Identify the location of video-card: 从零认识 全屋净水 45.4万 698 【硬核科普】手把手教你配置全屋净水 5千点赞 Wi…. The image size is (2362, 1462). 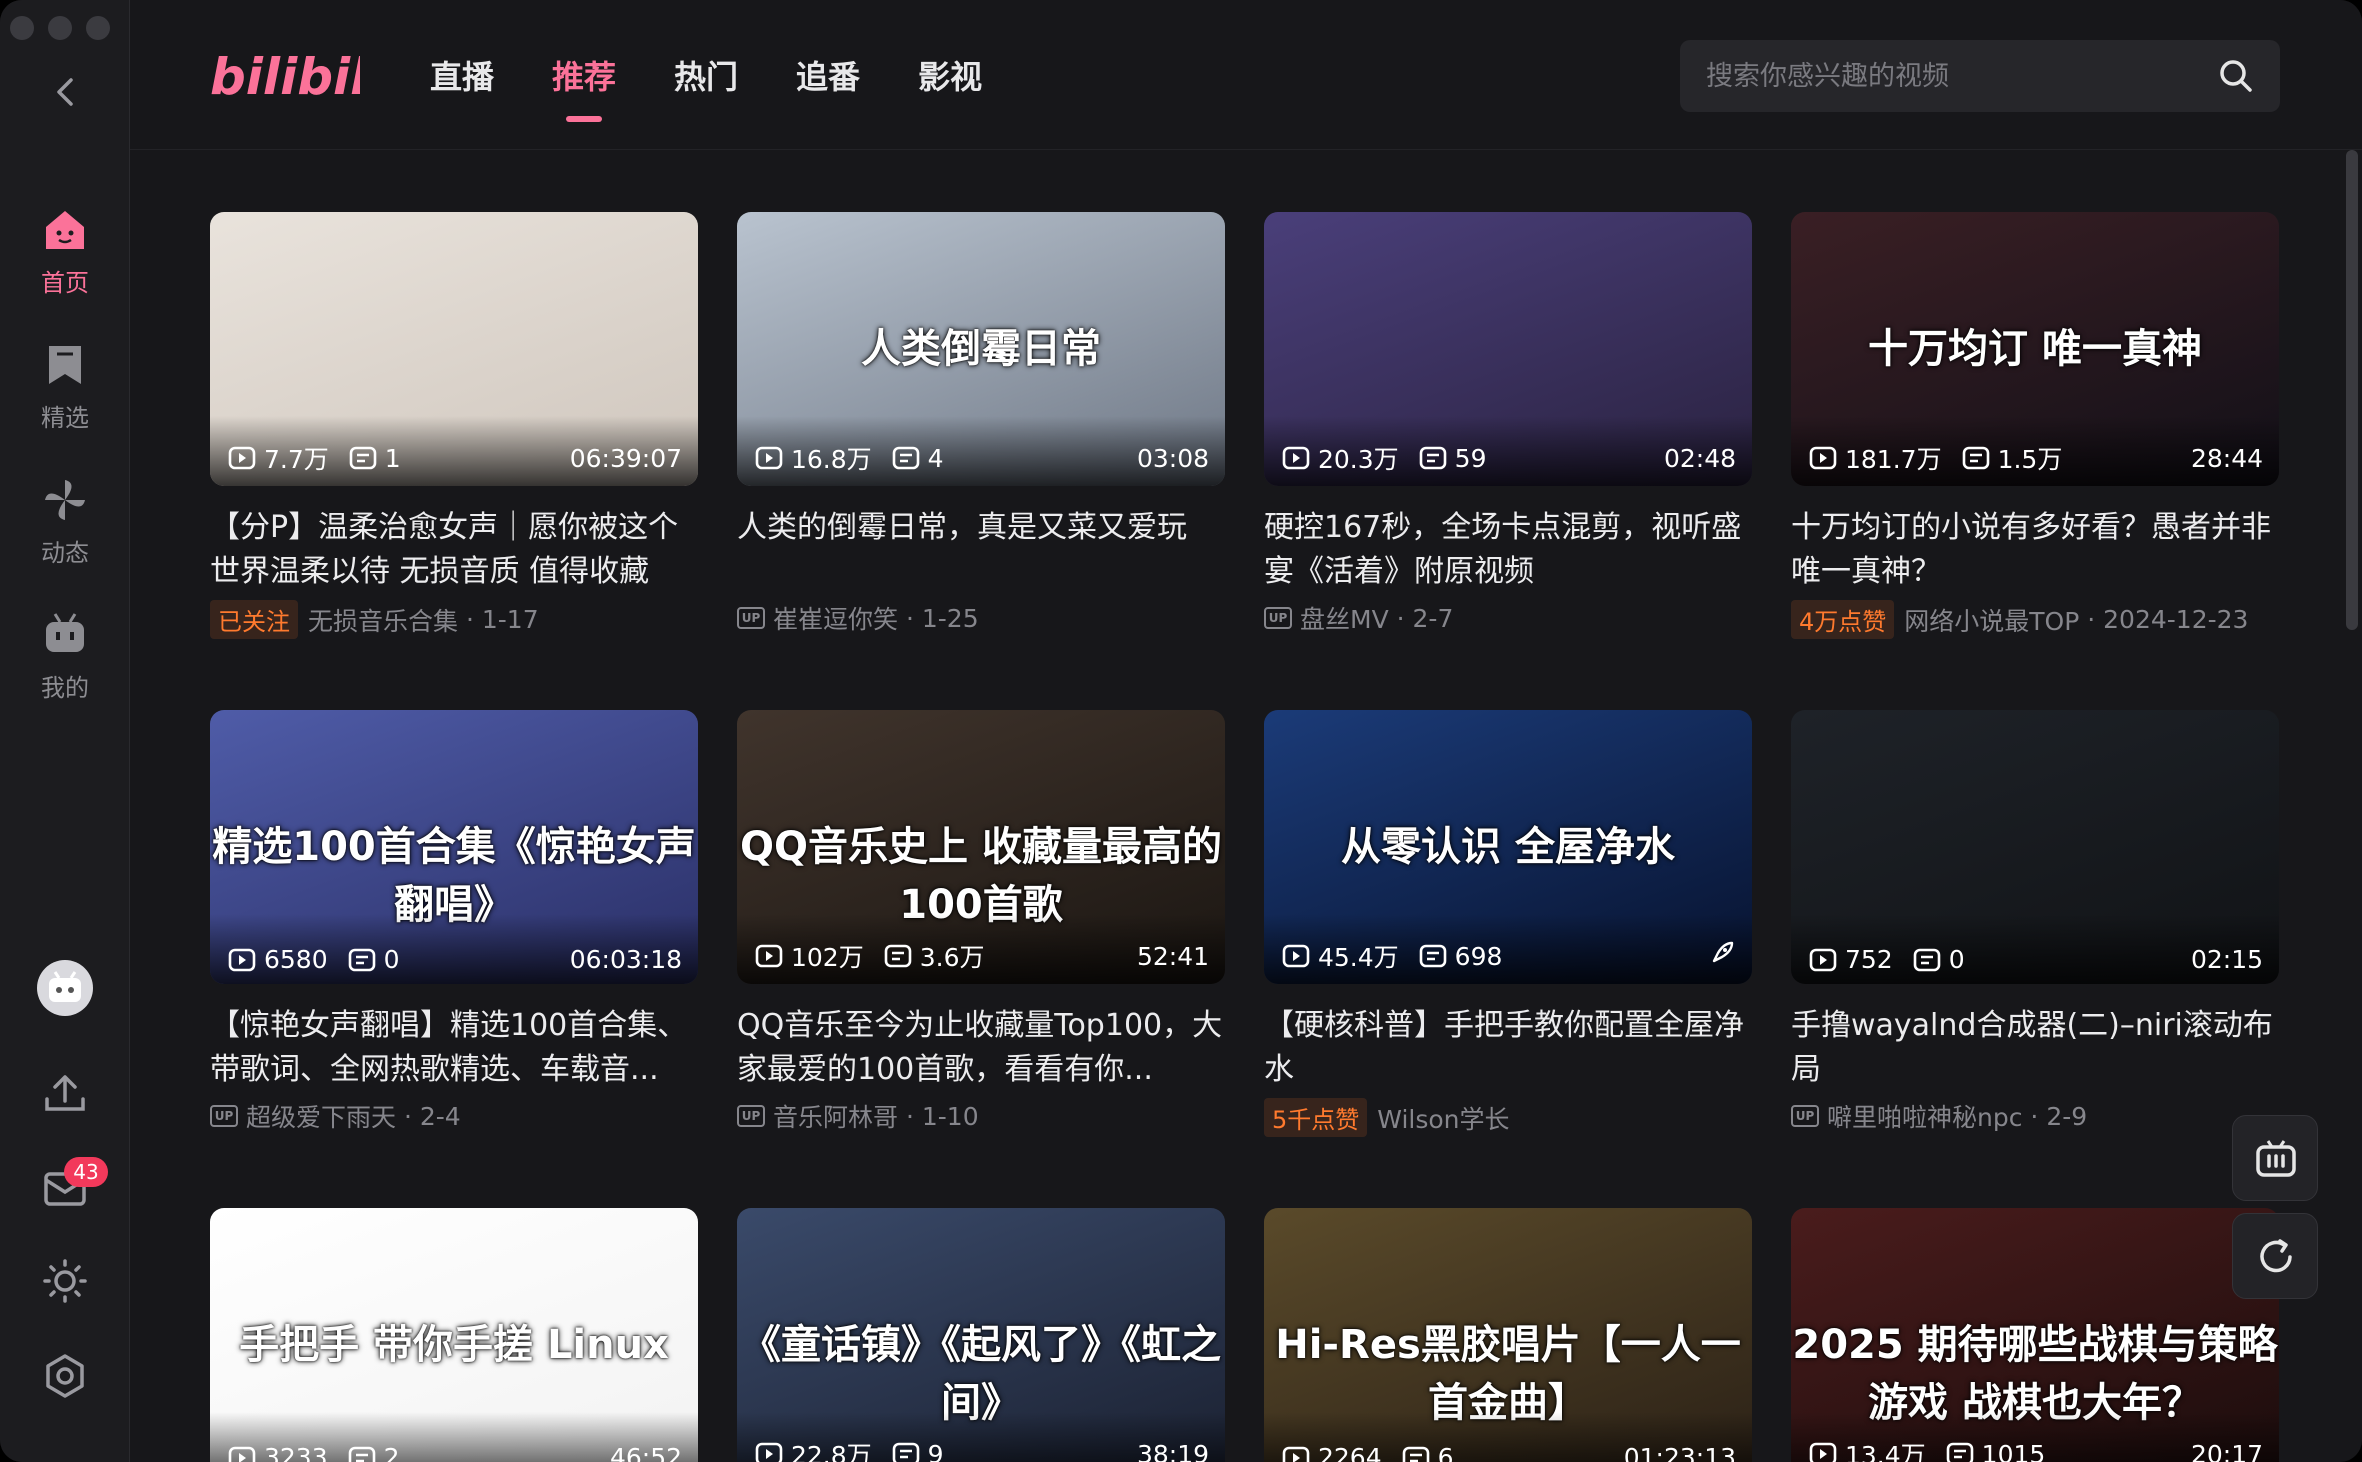
(1508, 923).